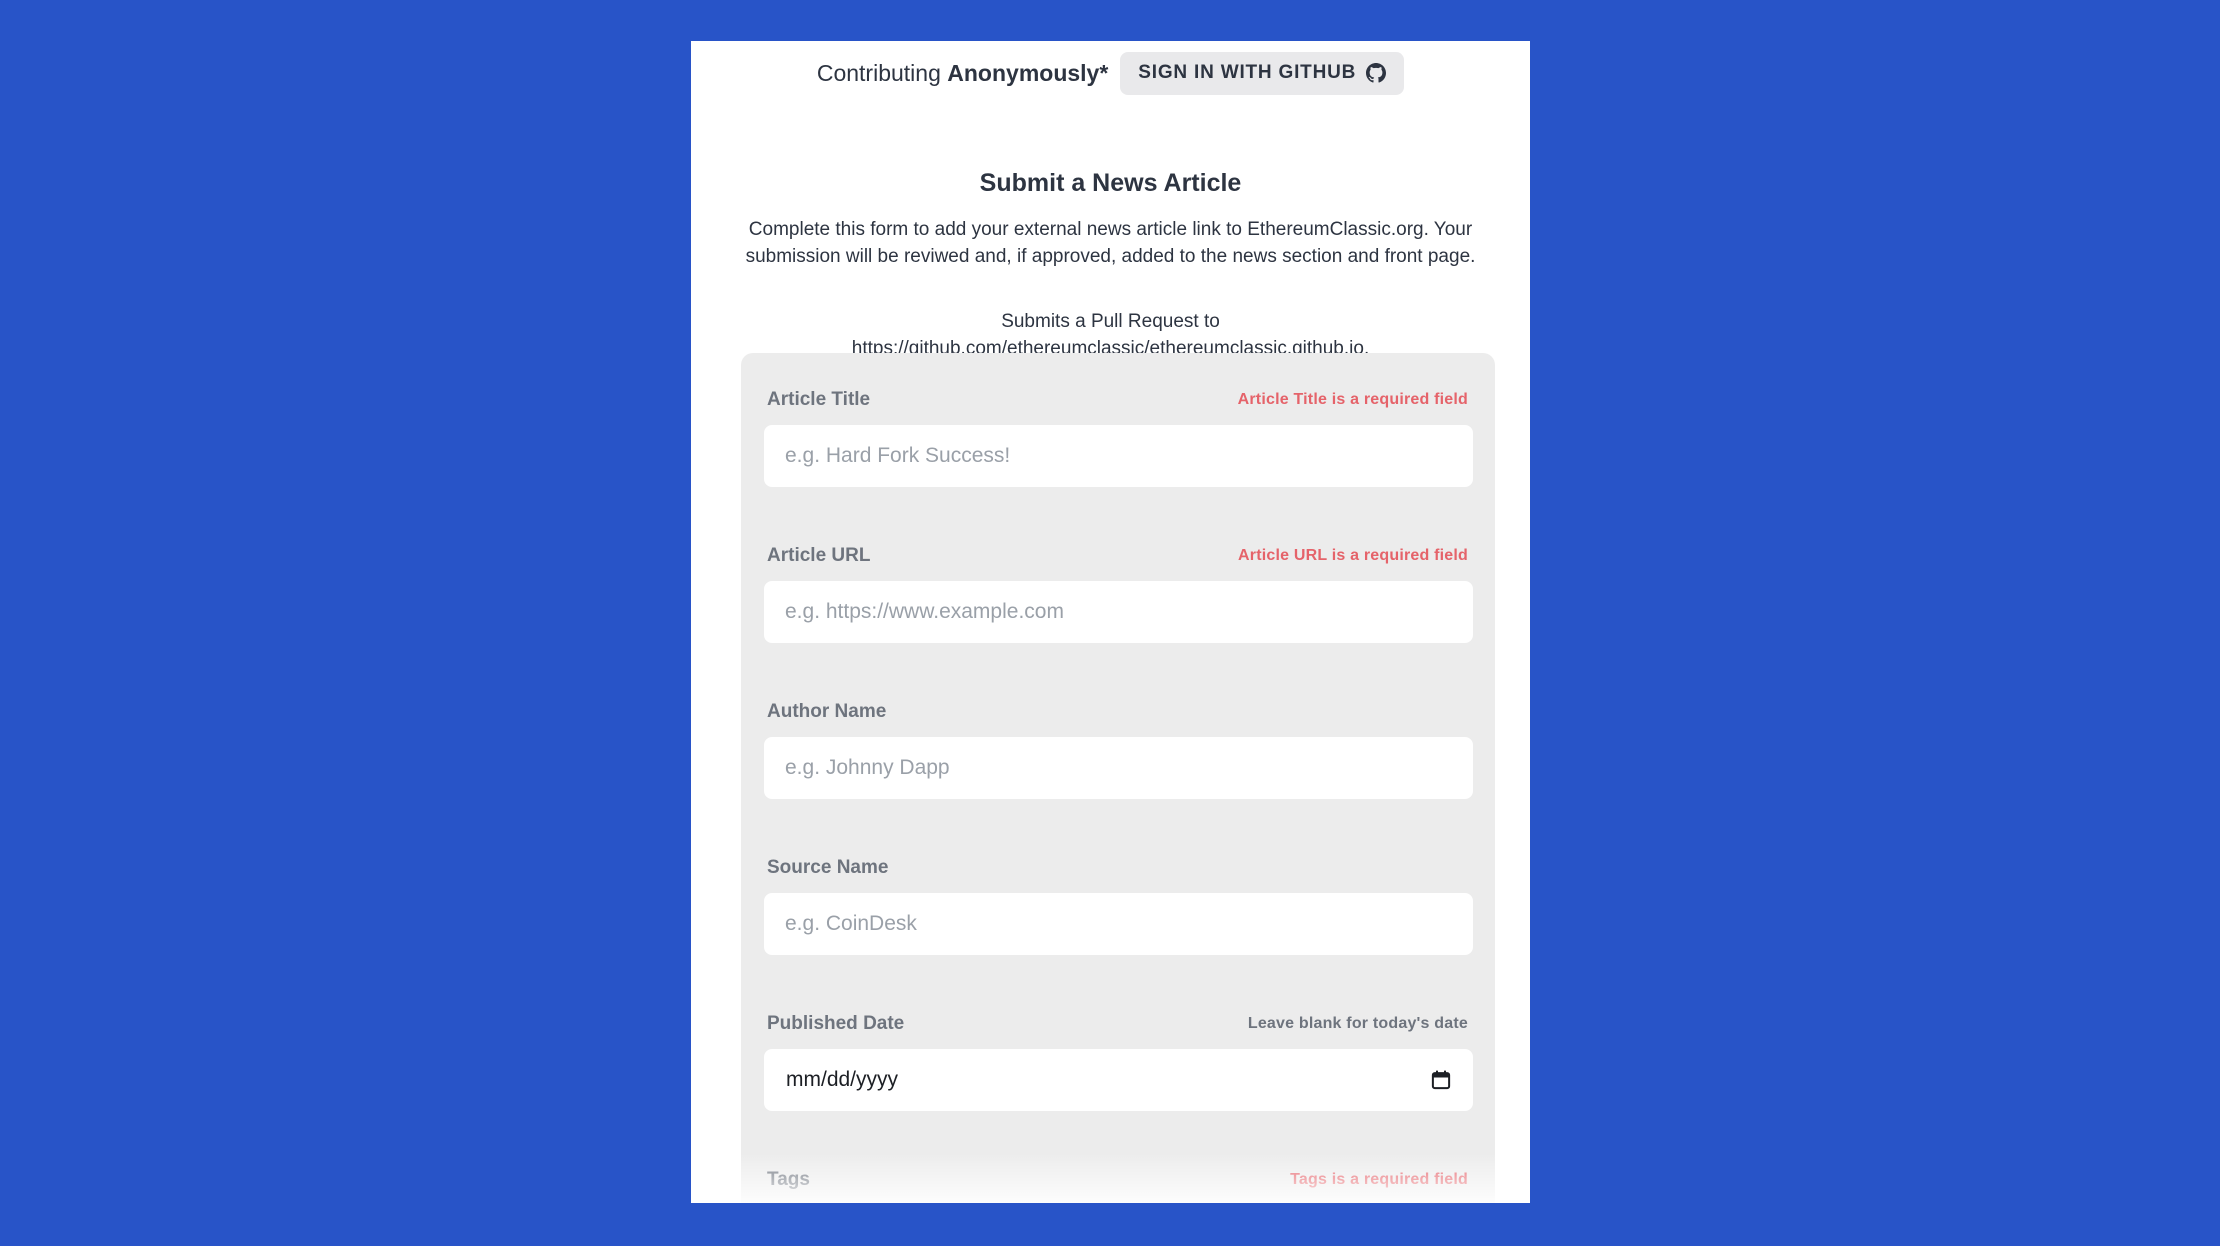 The image size is (2220, 1246). I want to click on source-name-input, so click(1118, 924).